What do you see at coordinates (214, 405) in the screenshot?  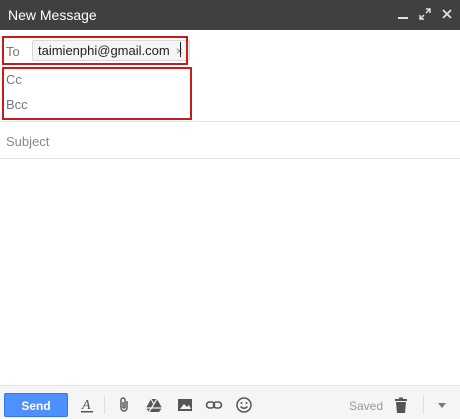 I see `link-icon` at bounding box center [214, 405].